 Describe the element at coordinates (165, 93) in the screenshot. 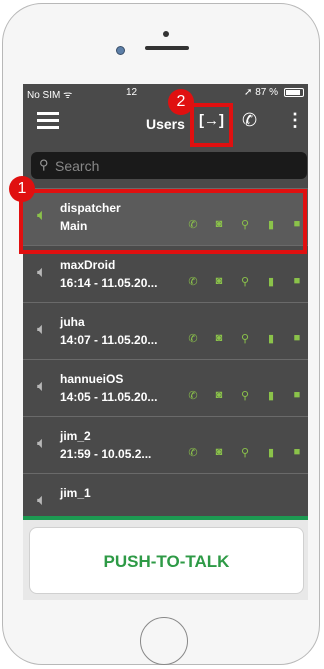

I see `status-bar: No SIM ᯤ 12 ➚ 87 %` at that location.